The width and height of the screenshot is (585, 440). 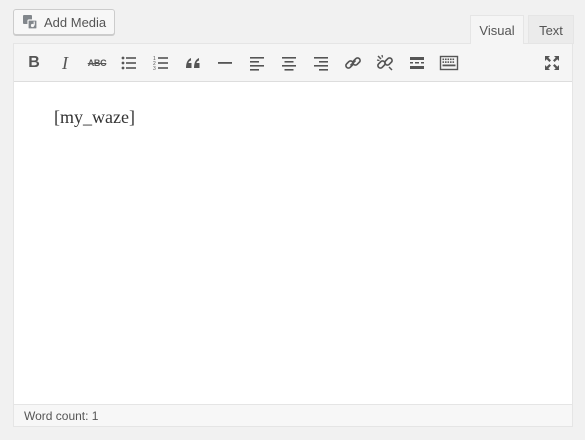 I want to click on toolbar-toggle-button, so click(x=449, y=63).